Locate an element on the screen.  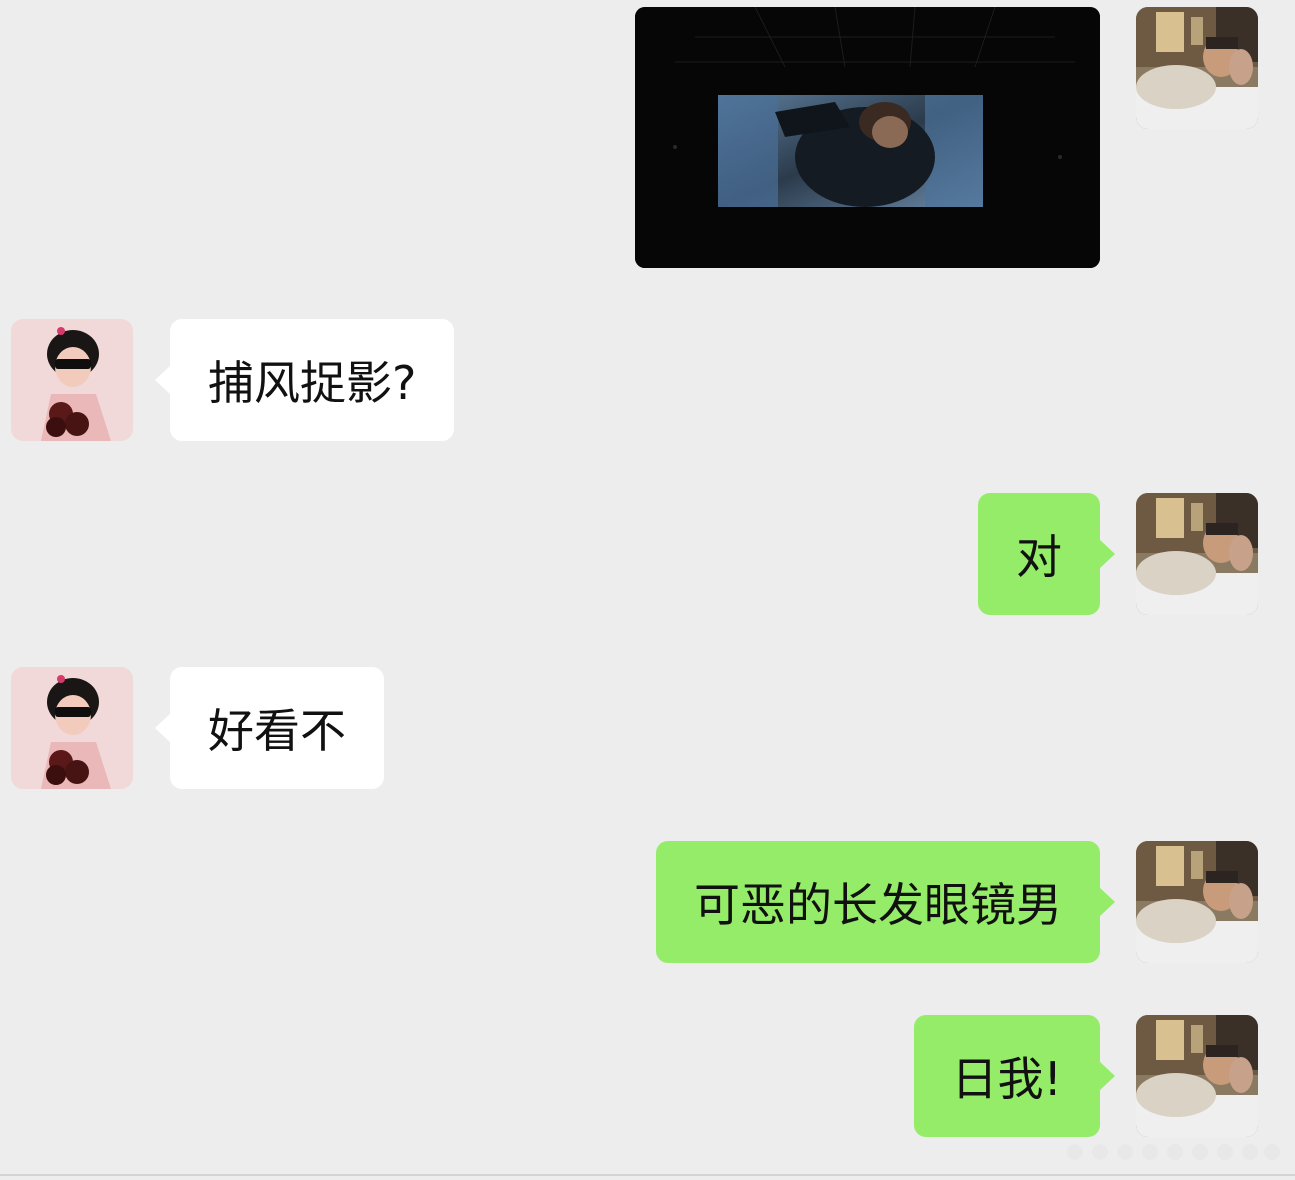
message-text: 对 is located at coordinates (1039, 557).